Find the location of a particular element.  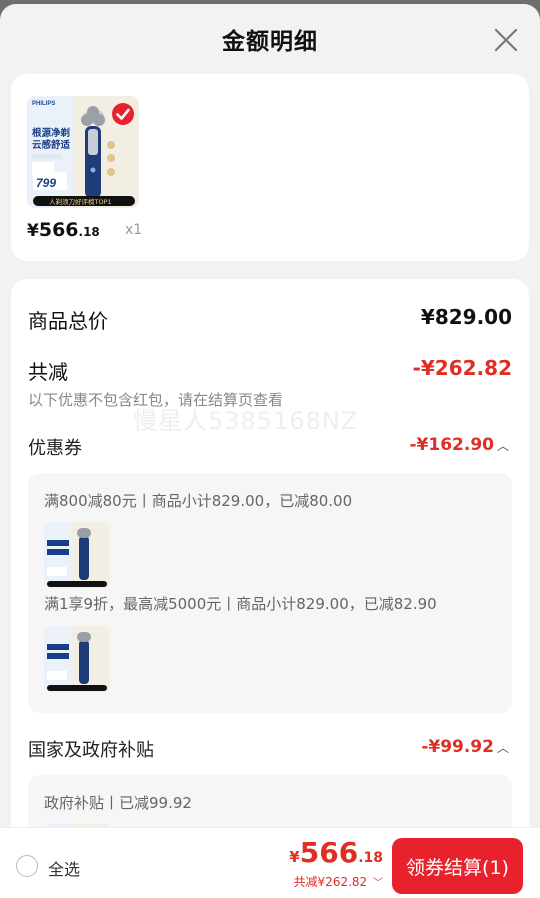

product-image-banner: 人剃须刀好评榜TOP1 is located at coordinates (80, 201).